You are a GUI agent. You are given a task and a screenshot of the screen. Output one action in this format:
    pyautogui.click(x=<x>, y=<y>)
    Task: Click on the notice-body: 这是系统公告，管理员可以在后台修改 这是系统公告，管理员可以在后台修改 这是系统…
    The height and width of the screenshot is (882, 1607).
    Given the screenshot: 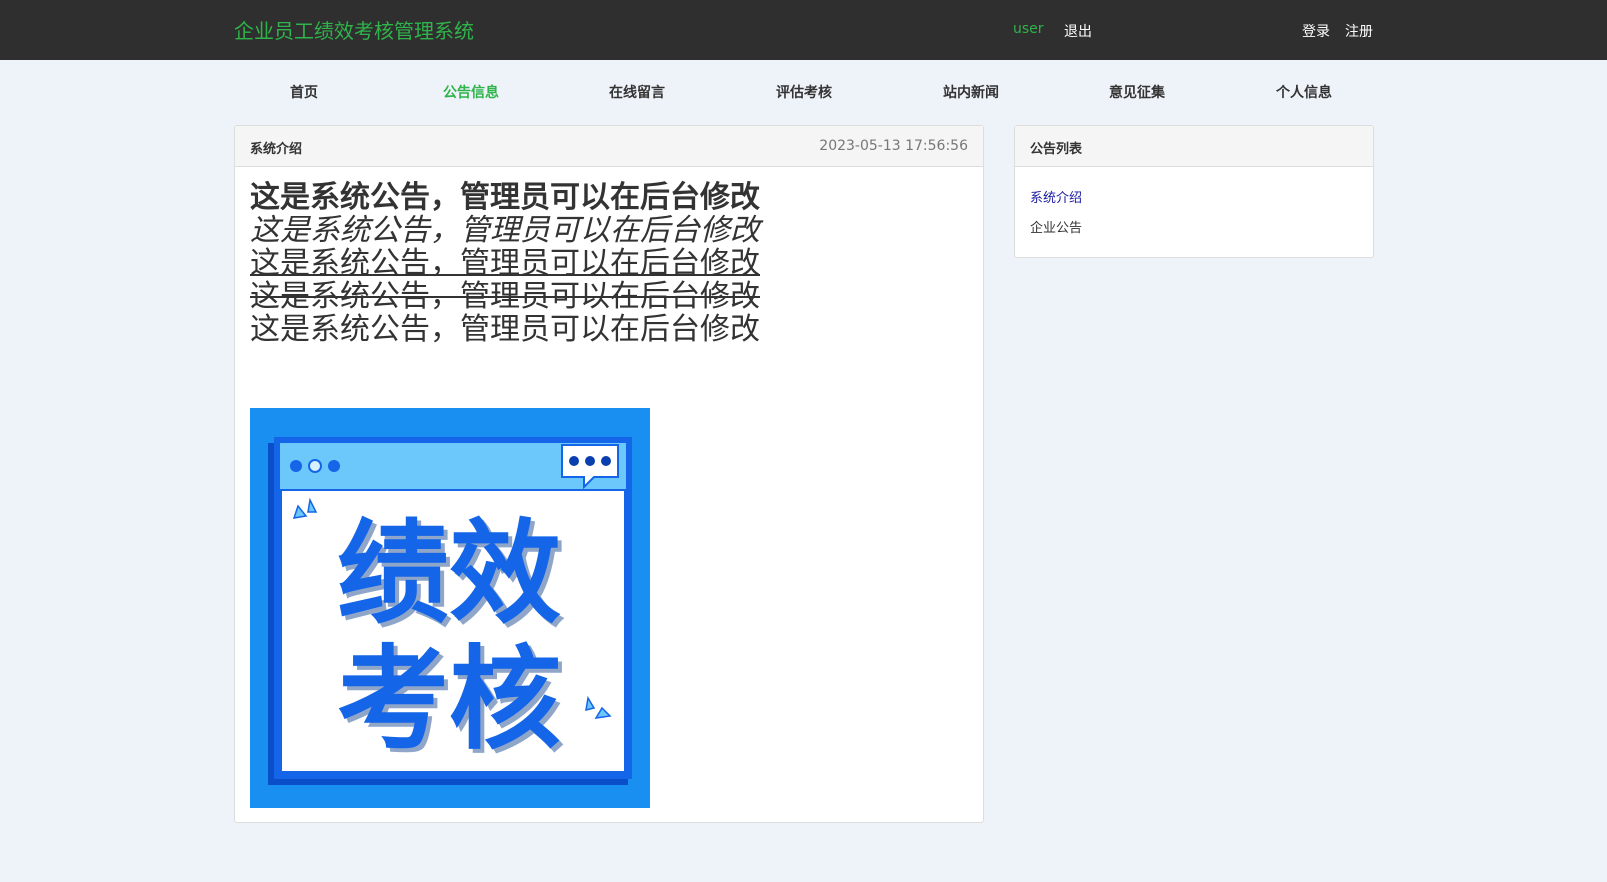 What is the action you would take?
    pyautogui.click(x=505, y=263)
    